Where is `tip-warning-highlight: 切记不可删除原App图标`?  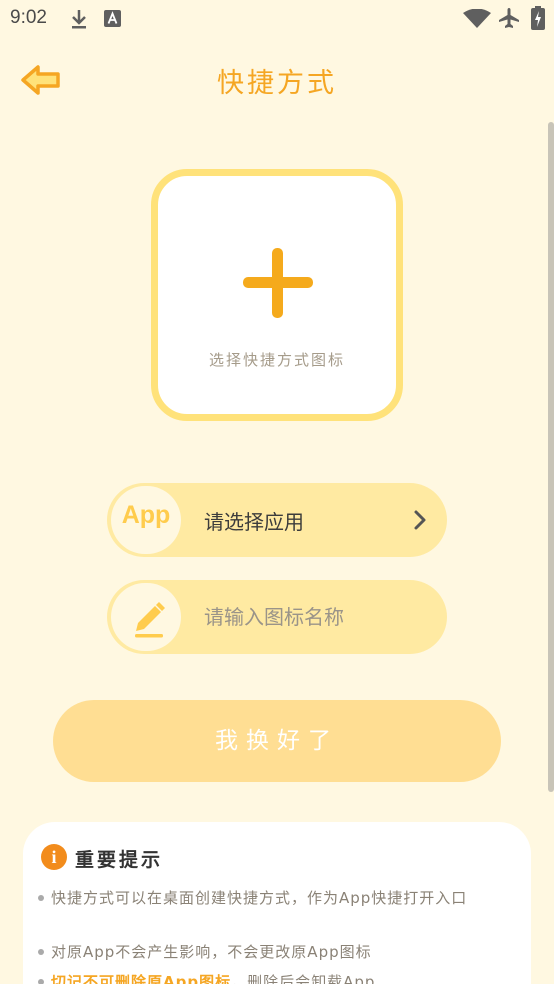 tip-warning-highlight: 切记不可删除原App图标 is located at coordinates (141, 978).